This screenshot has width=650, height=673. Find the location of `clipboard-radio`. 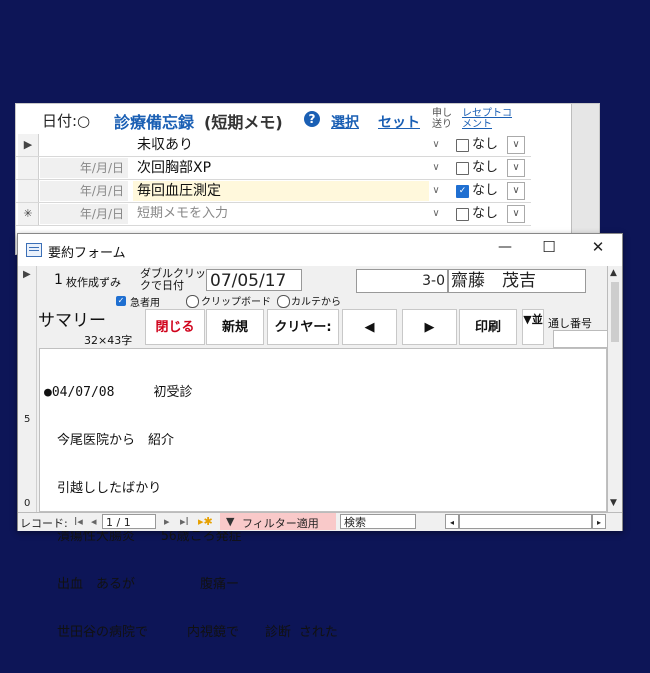

clipboard-radio is located at coordinates (192, 301).